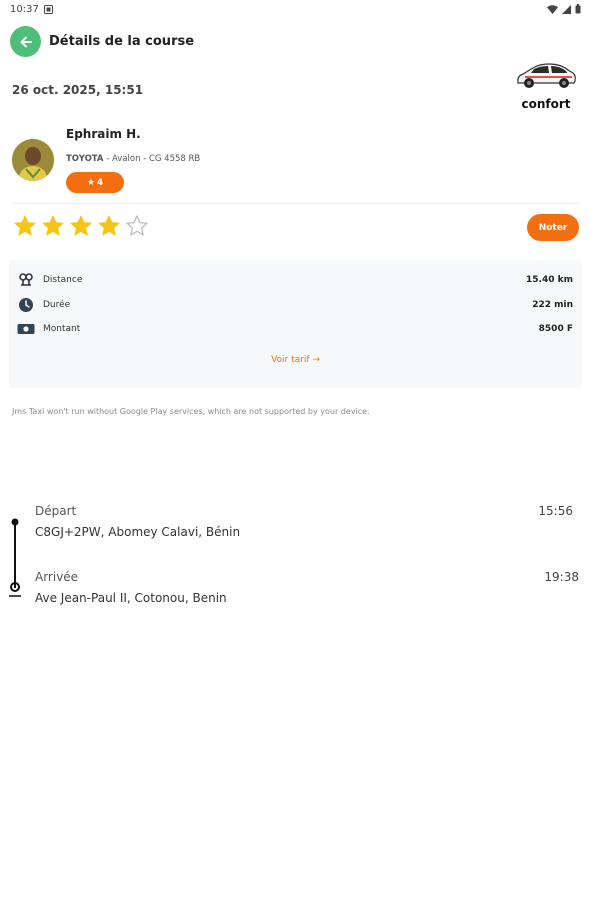  I want to click on star-rating, so click(81, 226).